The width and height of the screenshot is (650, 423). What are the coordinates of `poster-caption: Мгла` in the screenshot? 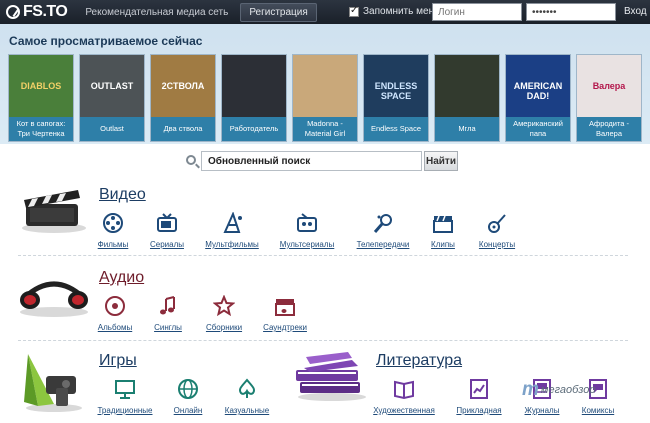 It's located at (467, 129).